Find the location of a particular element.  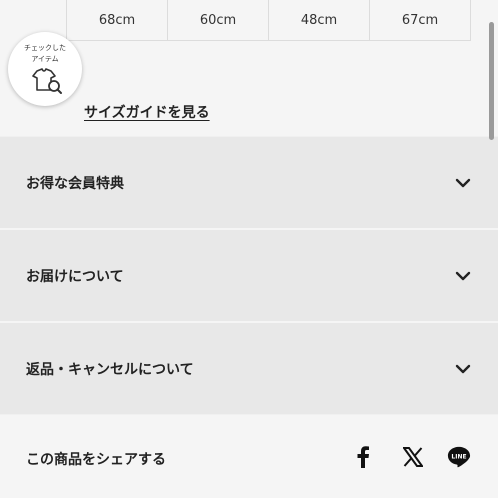

size-cell: 48cm is located at coordinates (319, 20).